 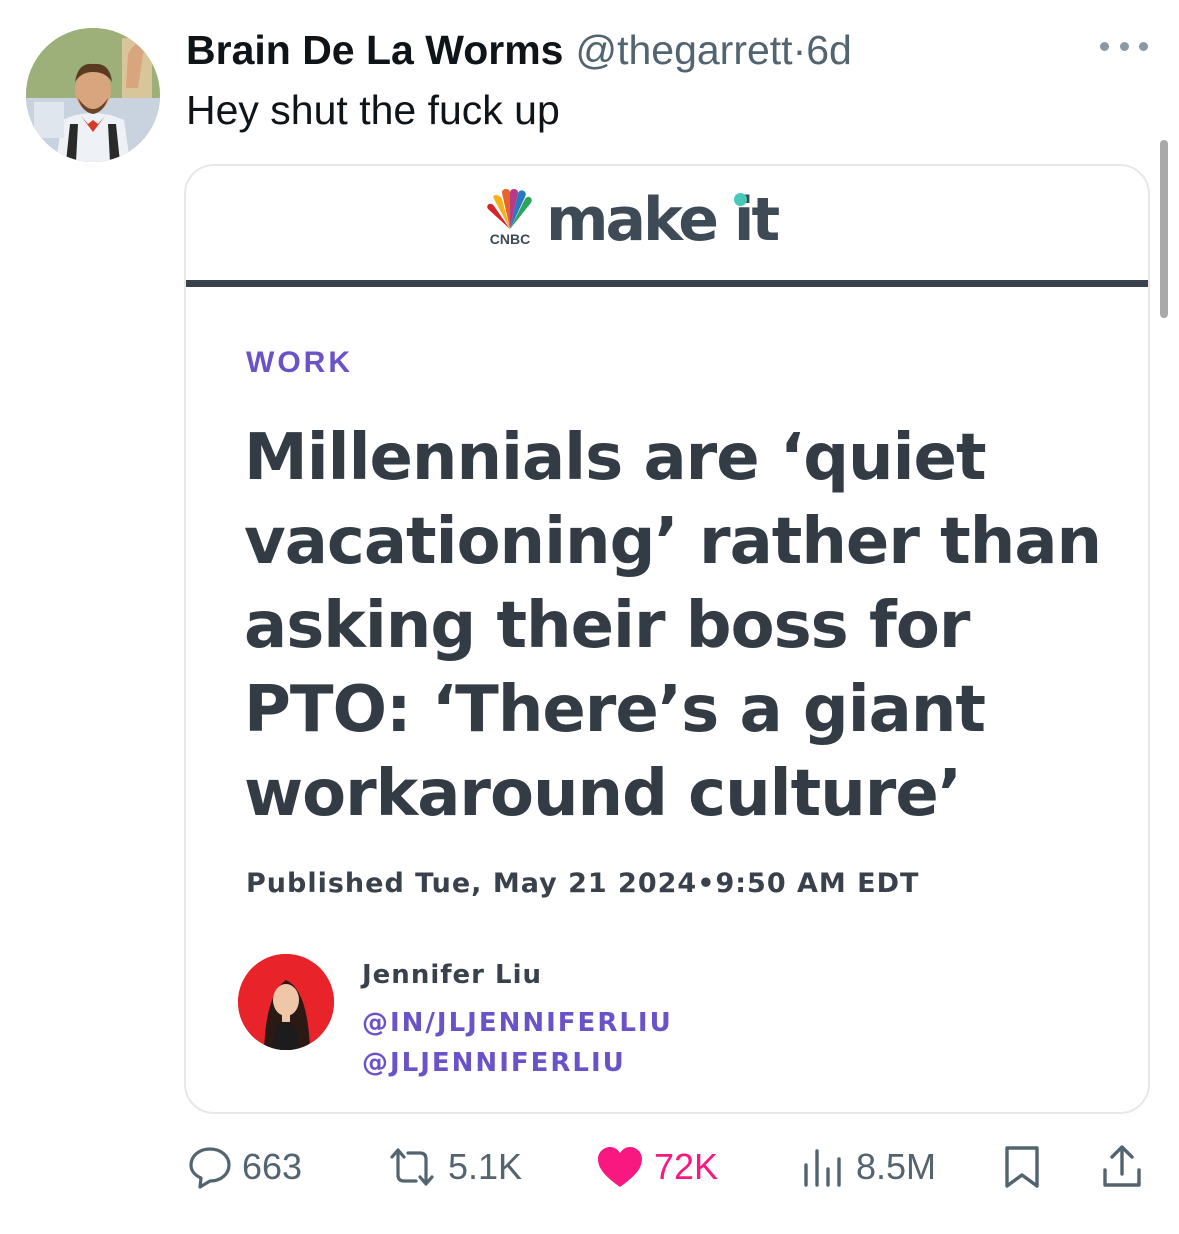 I want to click on cnbc-wordmark: CNBC, so click(x=510, y=239).